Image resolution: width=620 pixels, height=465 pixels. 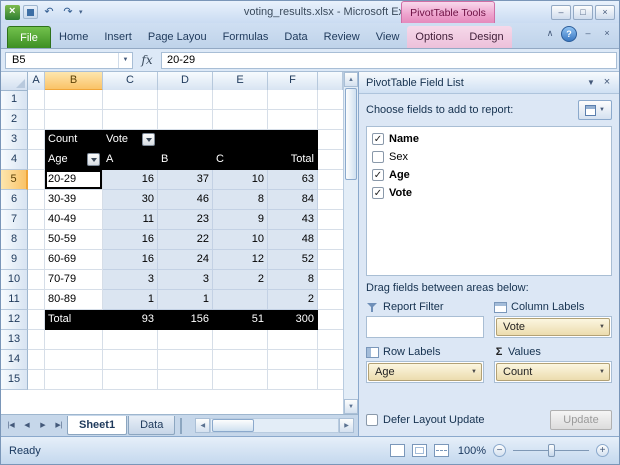 What do you see at coordinates (293, 260) in the screenshot?
I see `cell-F9: 52` at bounding box center [293, 260].